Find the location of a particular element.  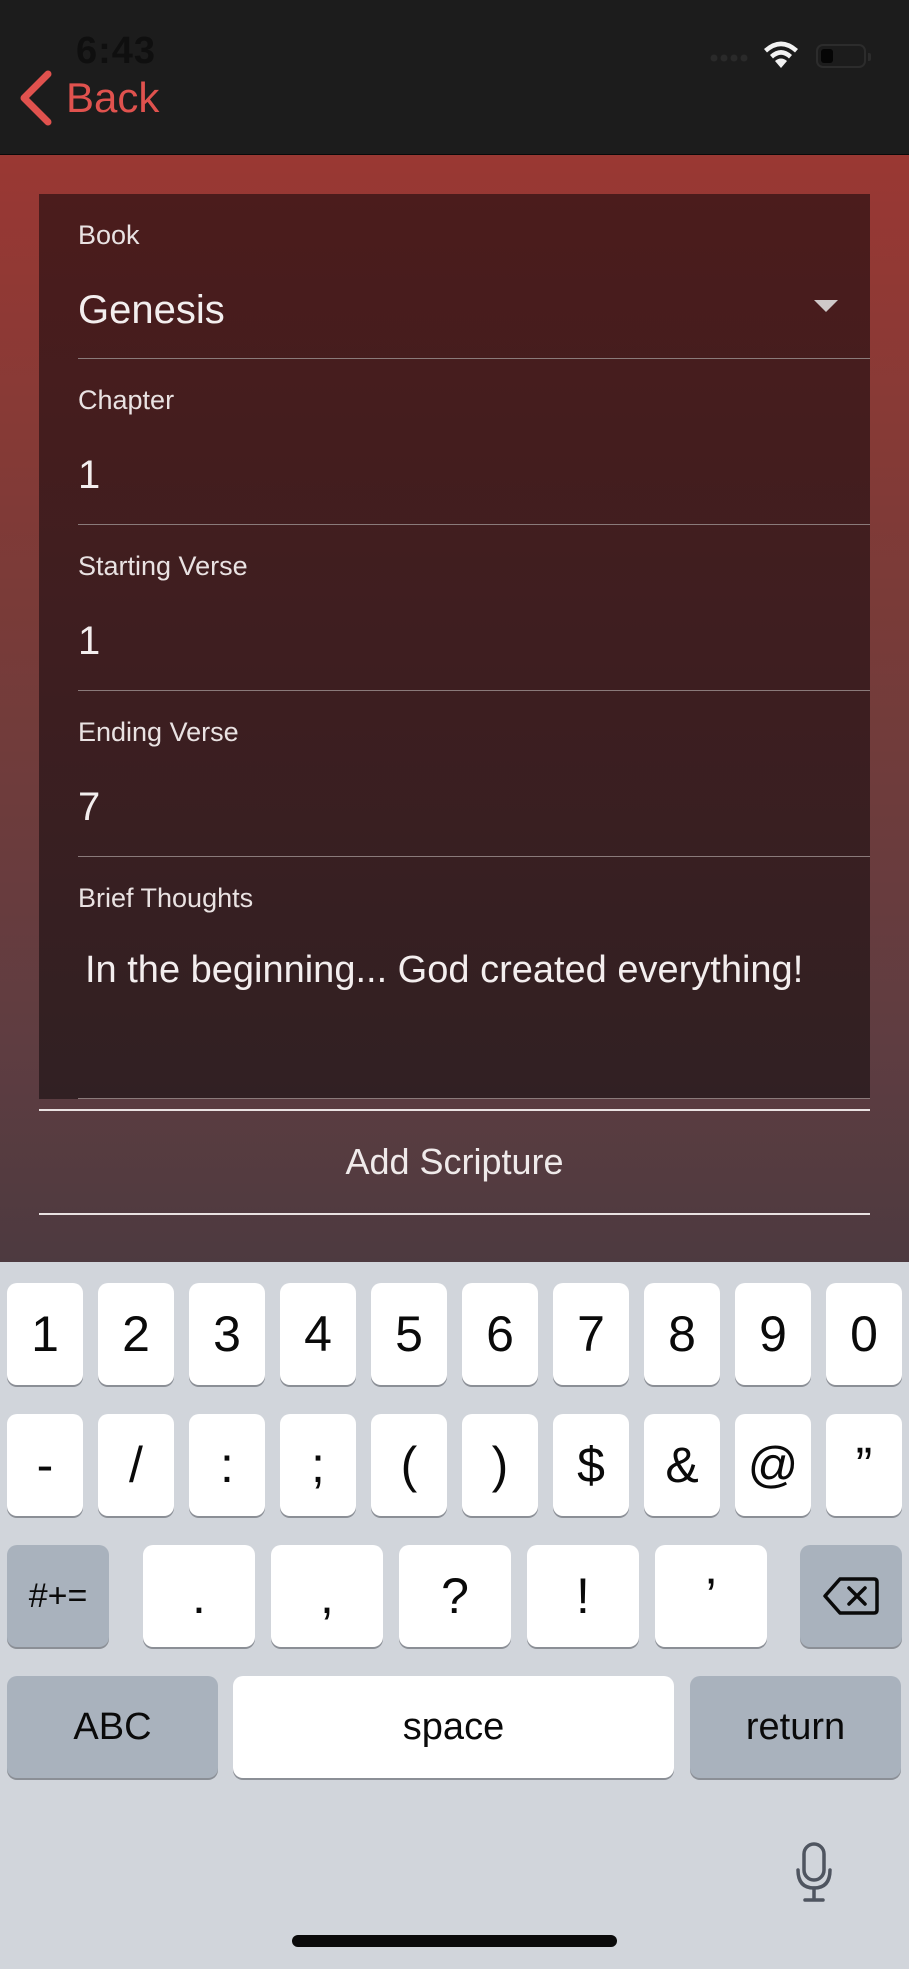

chevron-left-icon is located at coordinates (36, 98).